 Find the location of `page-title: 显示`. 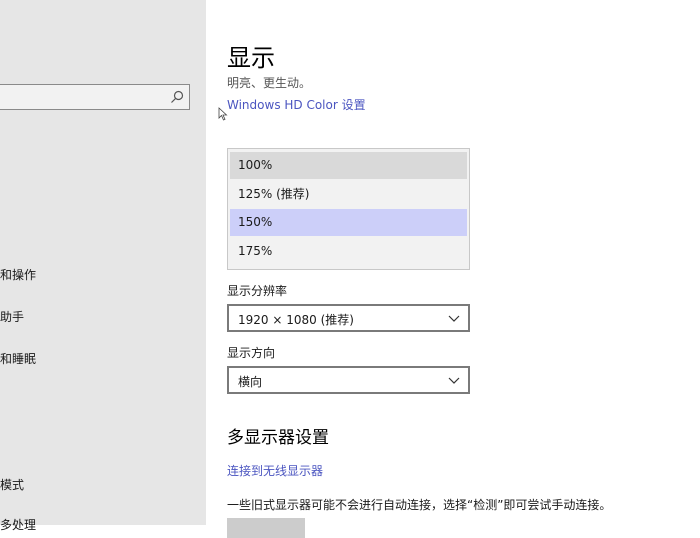

page-title: 显示 is located at coordinates (251, 58).